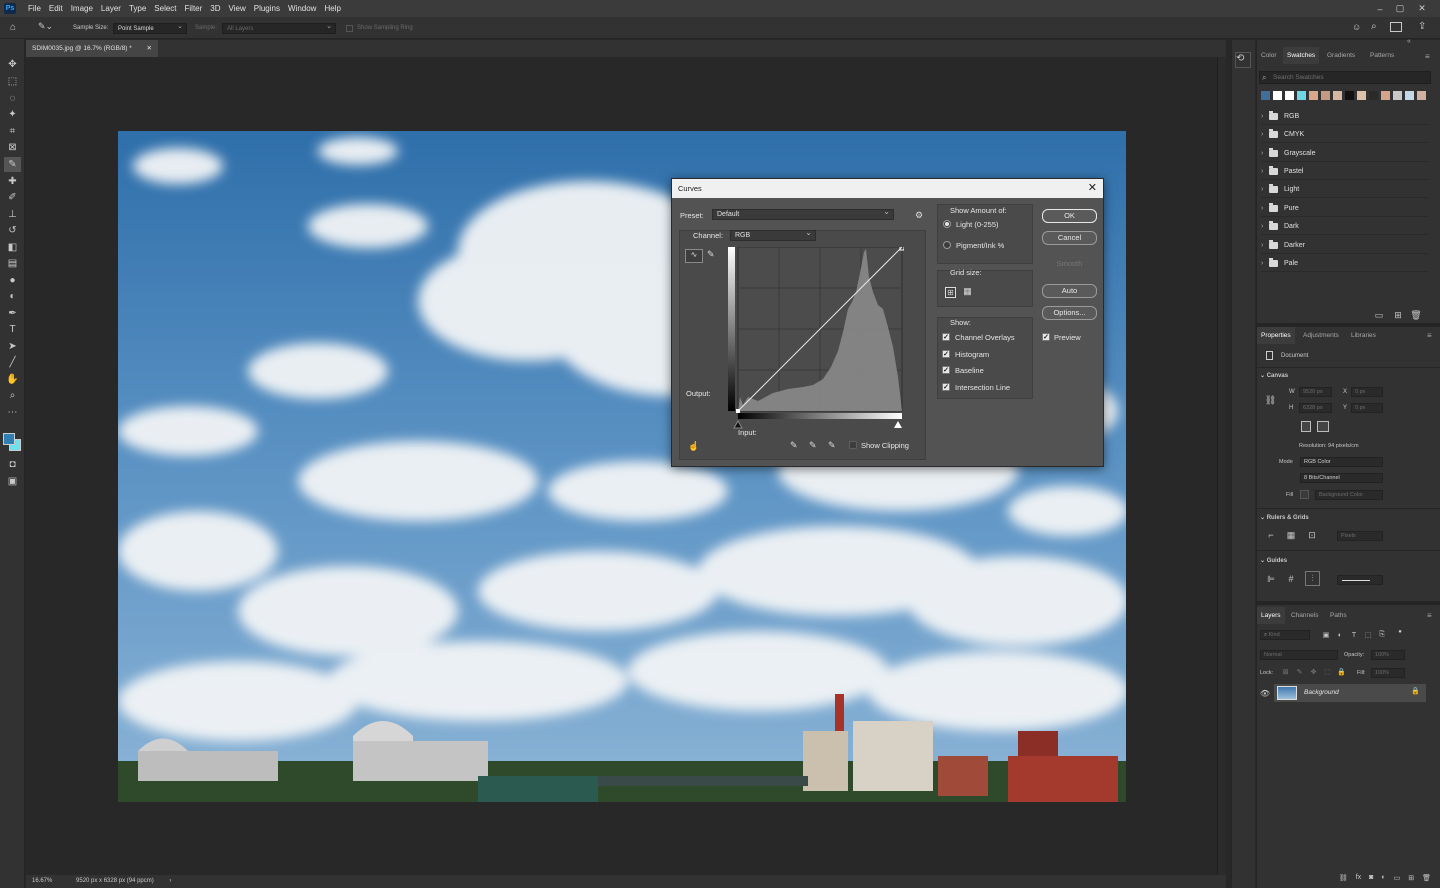 The height and width of the screenshot is (888, 1440). Describe the element at coordinates (137, 8) in the screenshot. I see `menu-type: Type` at that location.